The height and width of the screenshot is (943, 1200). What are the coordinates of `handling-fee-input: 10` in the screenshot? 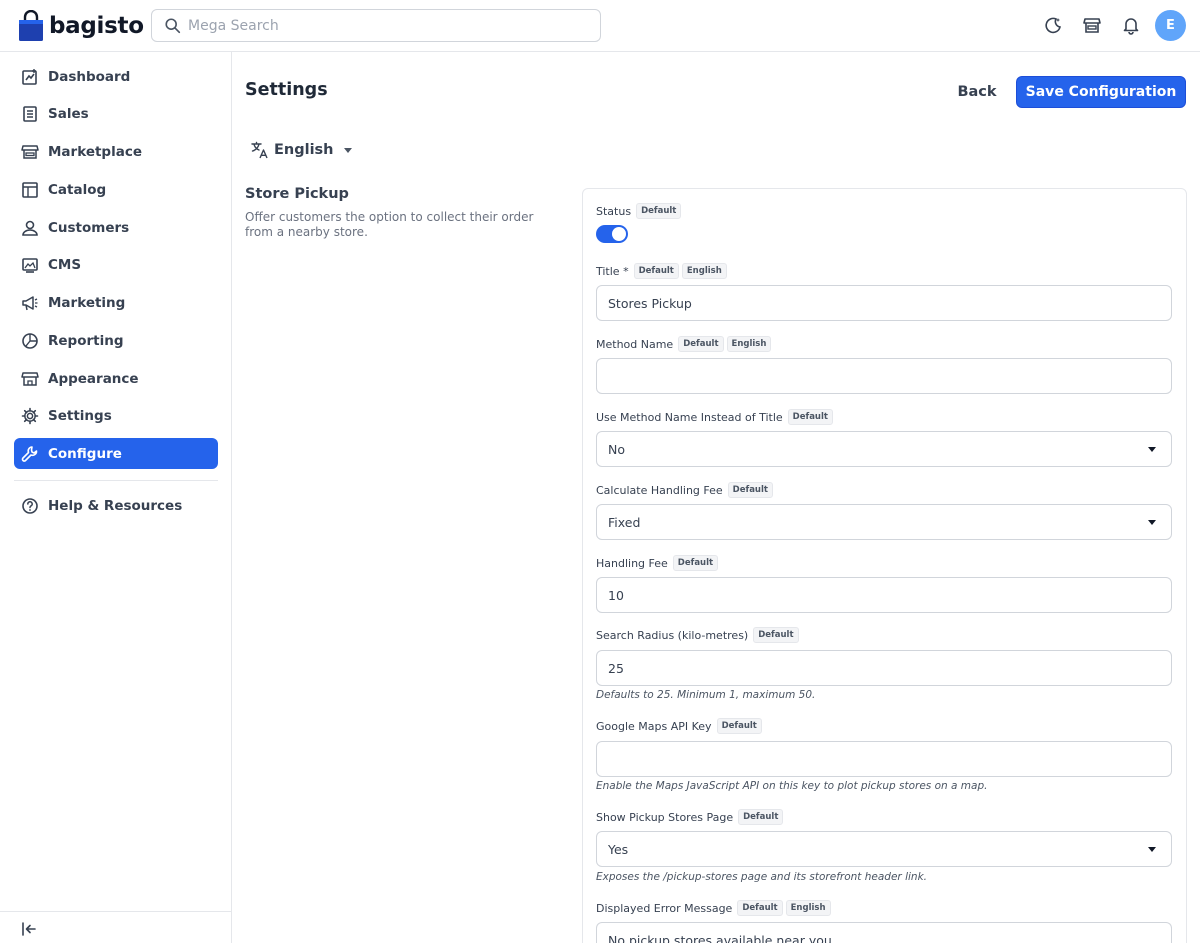 It's located at (884, 595).